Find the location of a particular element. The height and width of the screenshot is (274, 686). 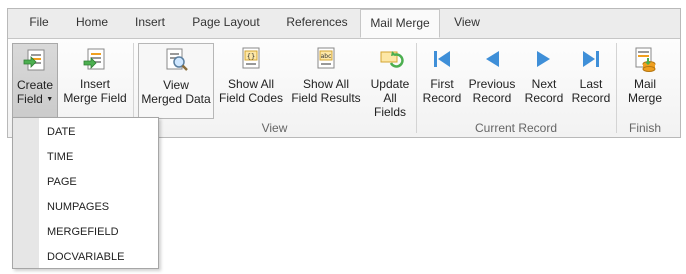

show-all-field-codes-label-2: Field Codes is located at coordinates (251, 98).